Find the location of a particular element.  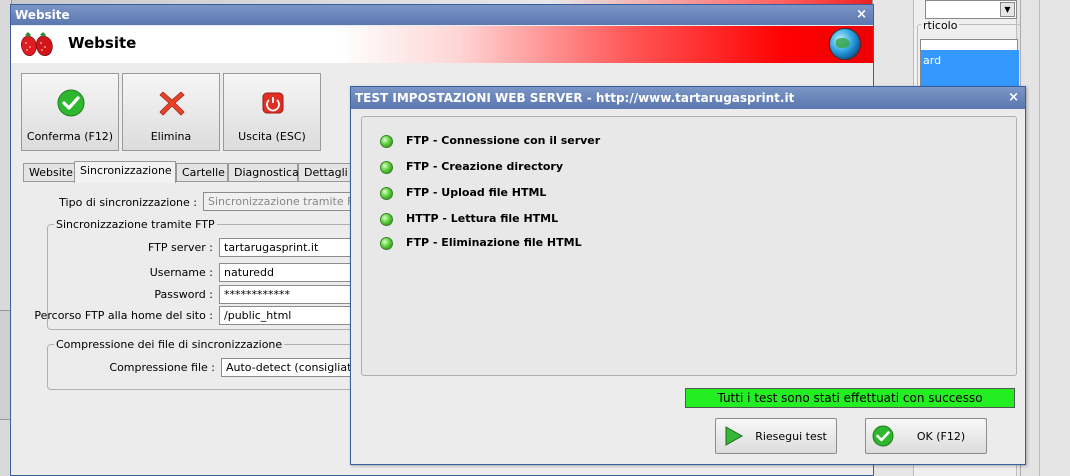

delete-button-label: Elimina is located at coordinates (171, 136).